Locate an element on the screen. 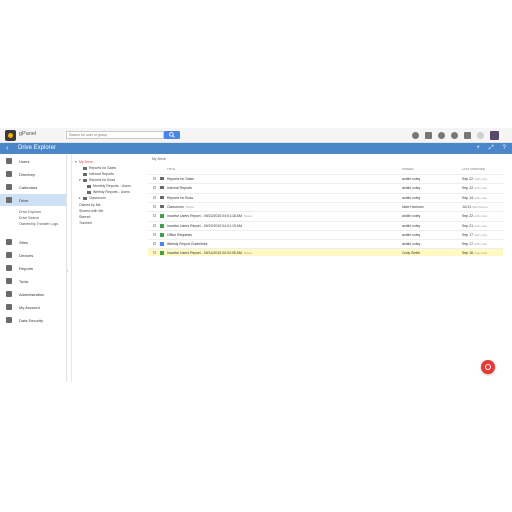  sidebar-item-label: Data Security is located at coordinates (31, 320).